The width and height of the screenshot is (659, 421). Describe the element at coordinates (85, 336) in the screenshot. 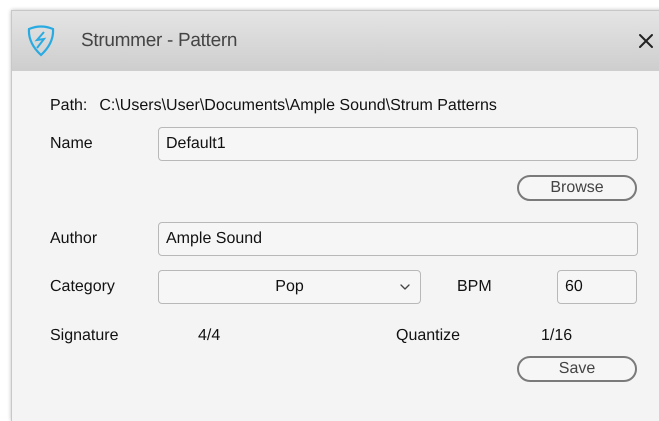

I see `signature-label: Signature` at that location.